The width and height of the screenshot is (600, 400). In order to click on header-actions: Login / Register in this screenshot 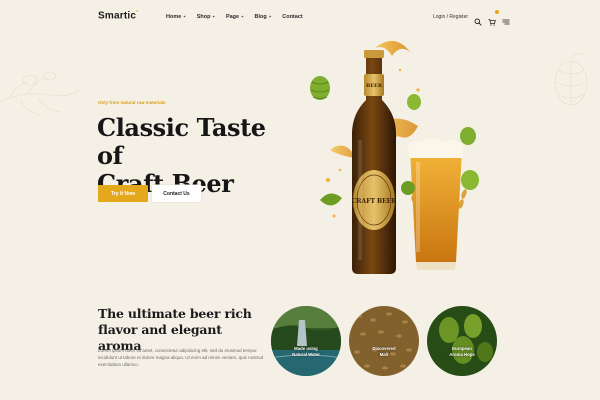, I will do `click(471, 18)`.